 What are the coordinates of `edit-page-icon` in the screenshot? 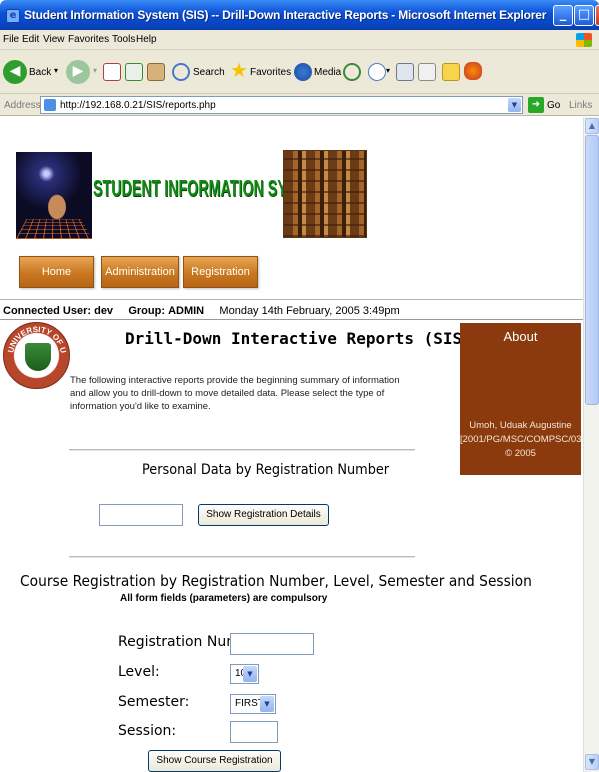 It's located at (427, 72).